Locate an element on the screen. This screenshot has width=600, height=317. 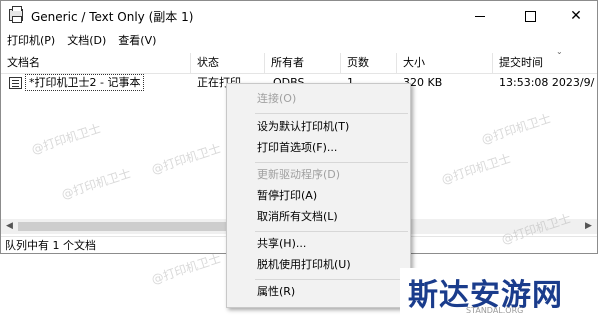
menu-item-use-offline: 脱机使用打印机(U) is located at coordinates (318, 265).